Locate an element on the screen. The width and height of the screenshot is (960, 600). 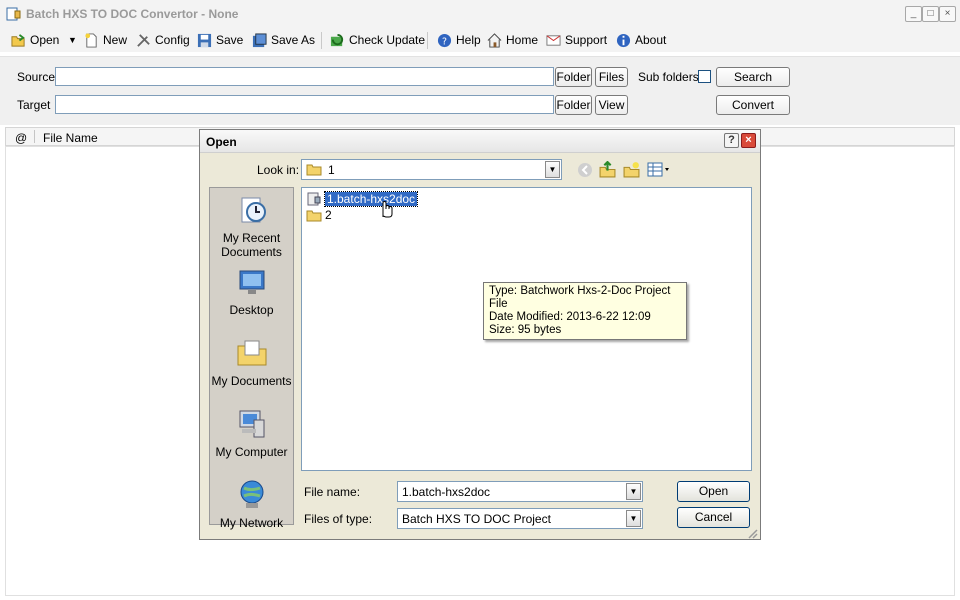
dialog-help-icon: ? is located at coordinates (731, 140).